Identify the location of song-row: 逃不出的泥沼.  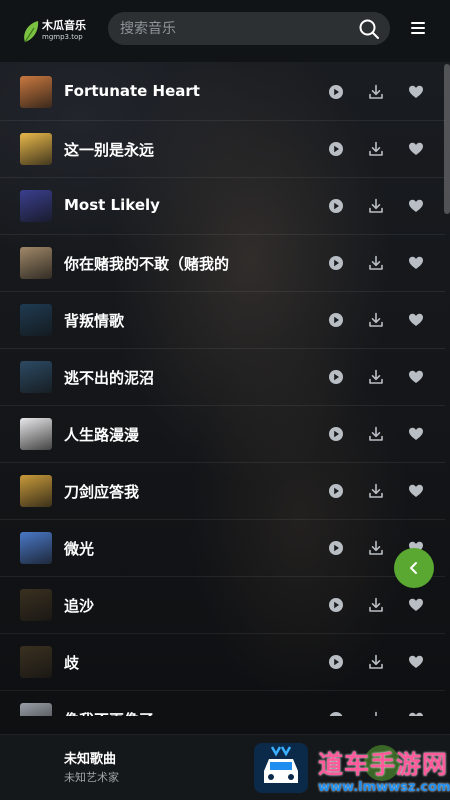
(222, 377).